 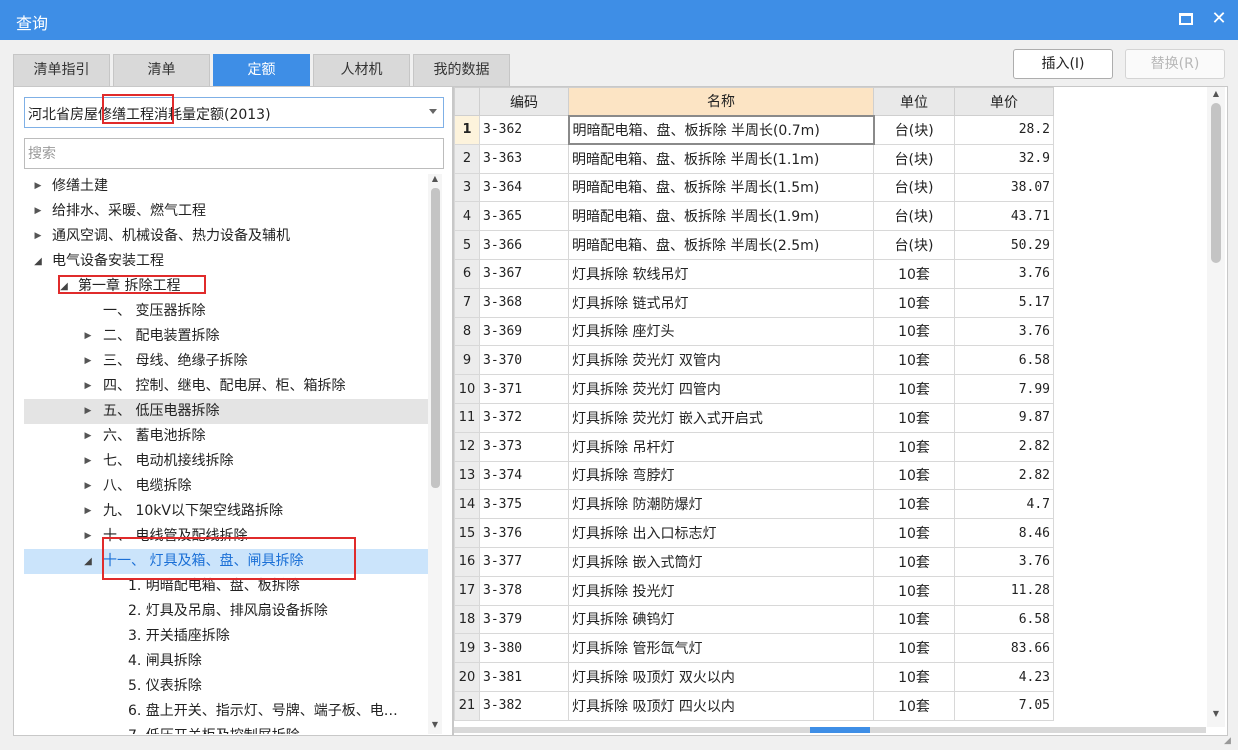 What do you see at coordinates (754, 677) in the screenshot?
I see `table-row: 20 3-381 灯具拆除 吸顶灯 双火以内 10套 4.23` at bounding box center [754, 677].